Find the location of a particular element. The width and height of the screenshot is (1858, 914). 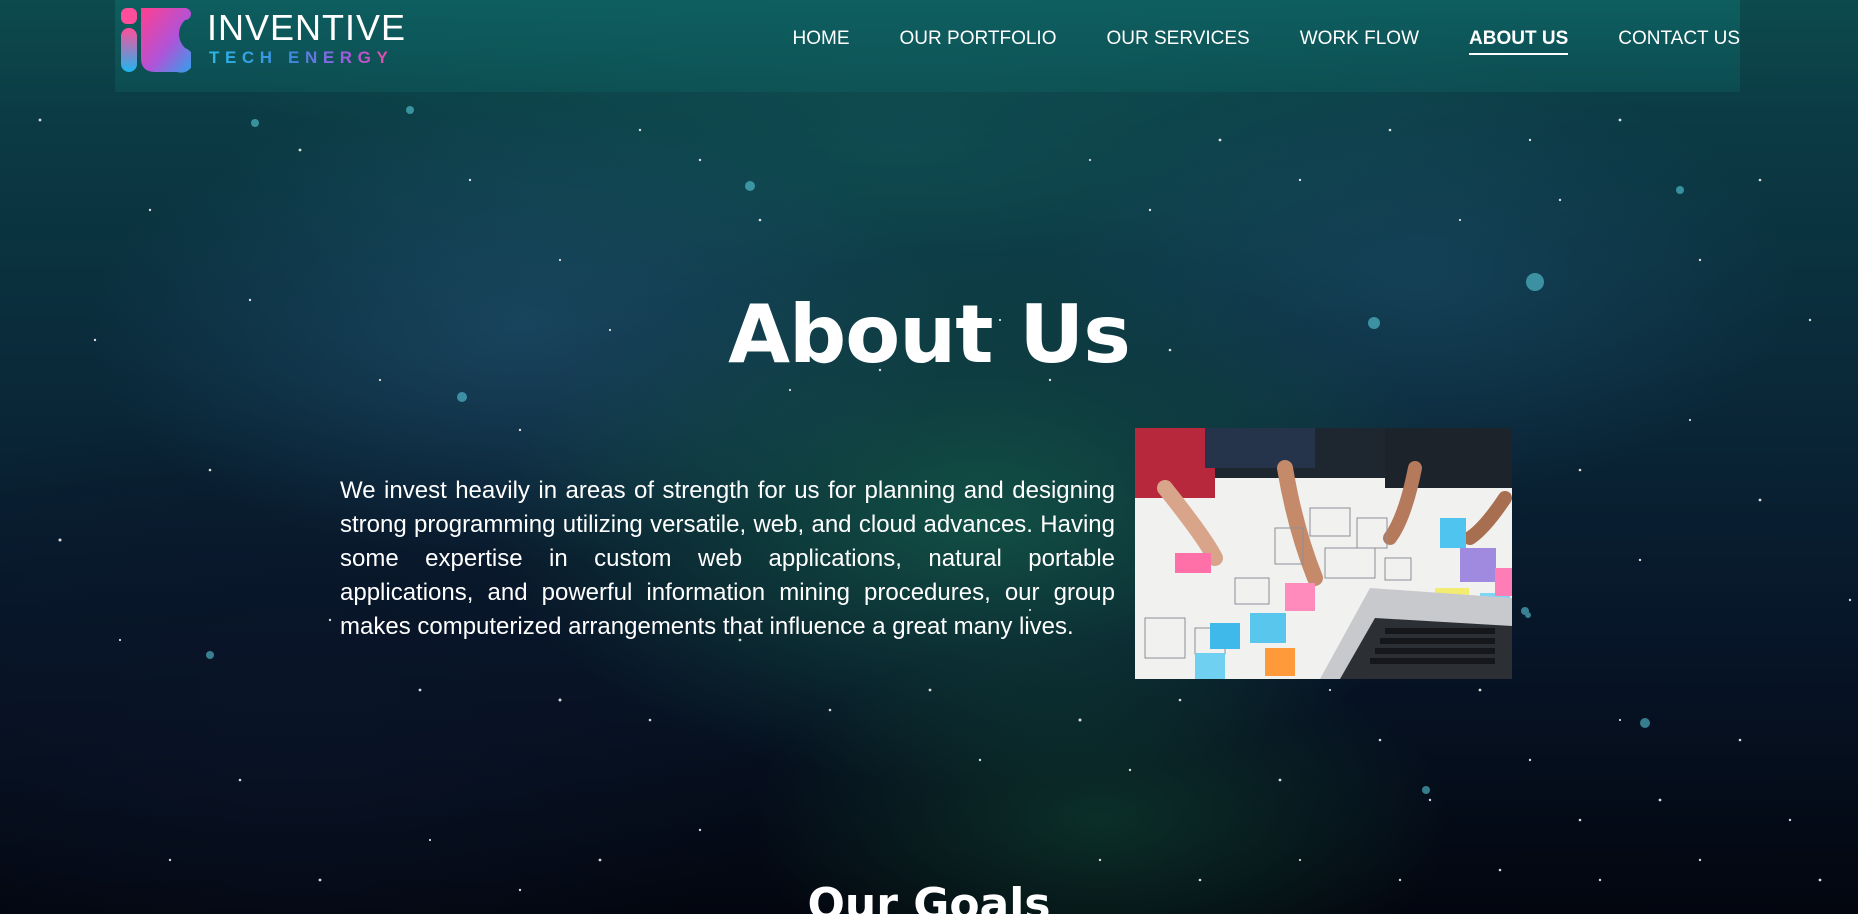

it-monogram-logo-icon is located at coordinates (156, 40).